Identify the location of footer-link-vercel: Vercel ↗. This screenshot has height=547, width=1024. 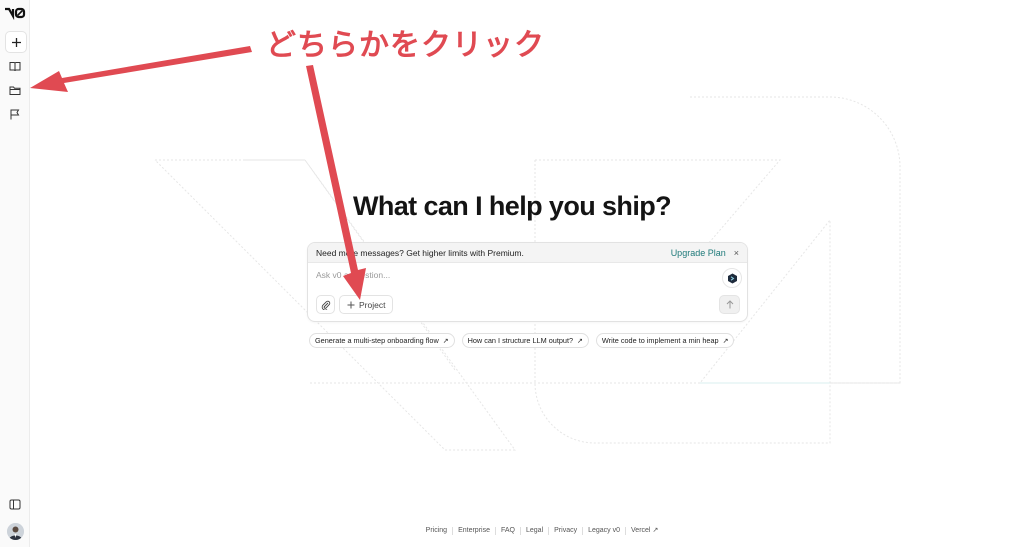
(644, 531).